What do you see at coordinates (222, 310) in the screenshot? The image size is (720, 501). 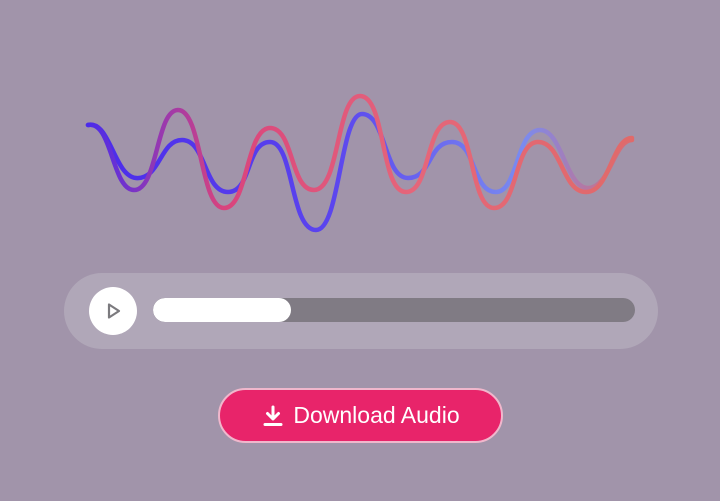 I see `progress-fill` at bounding box center [222, 310].